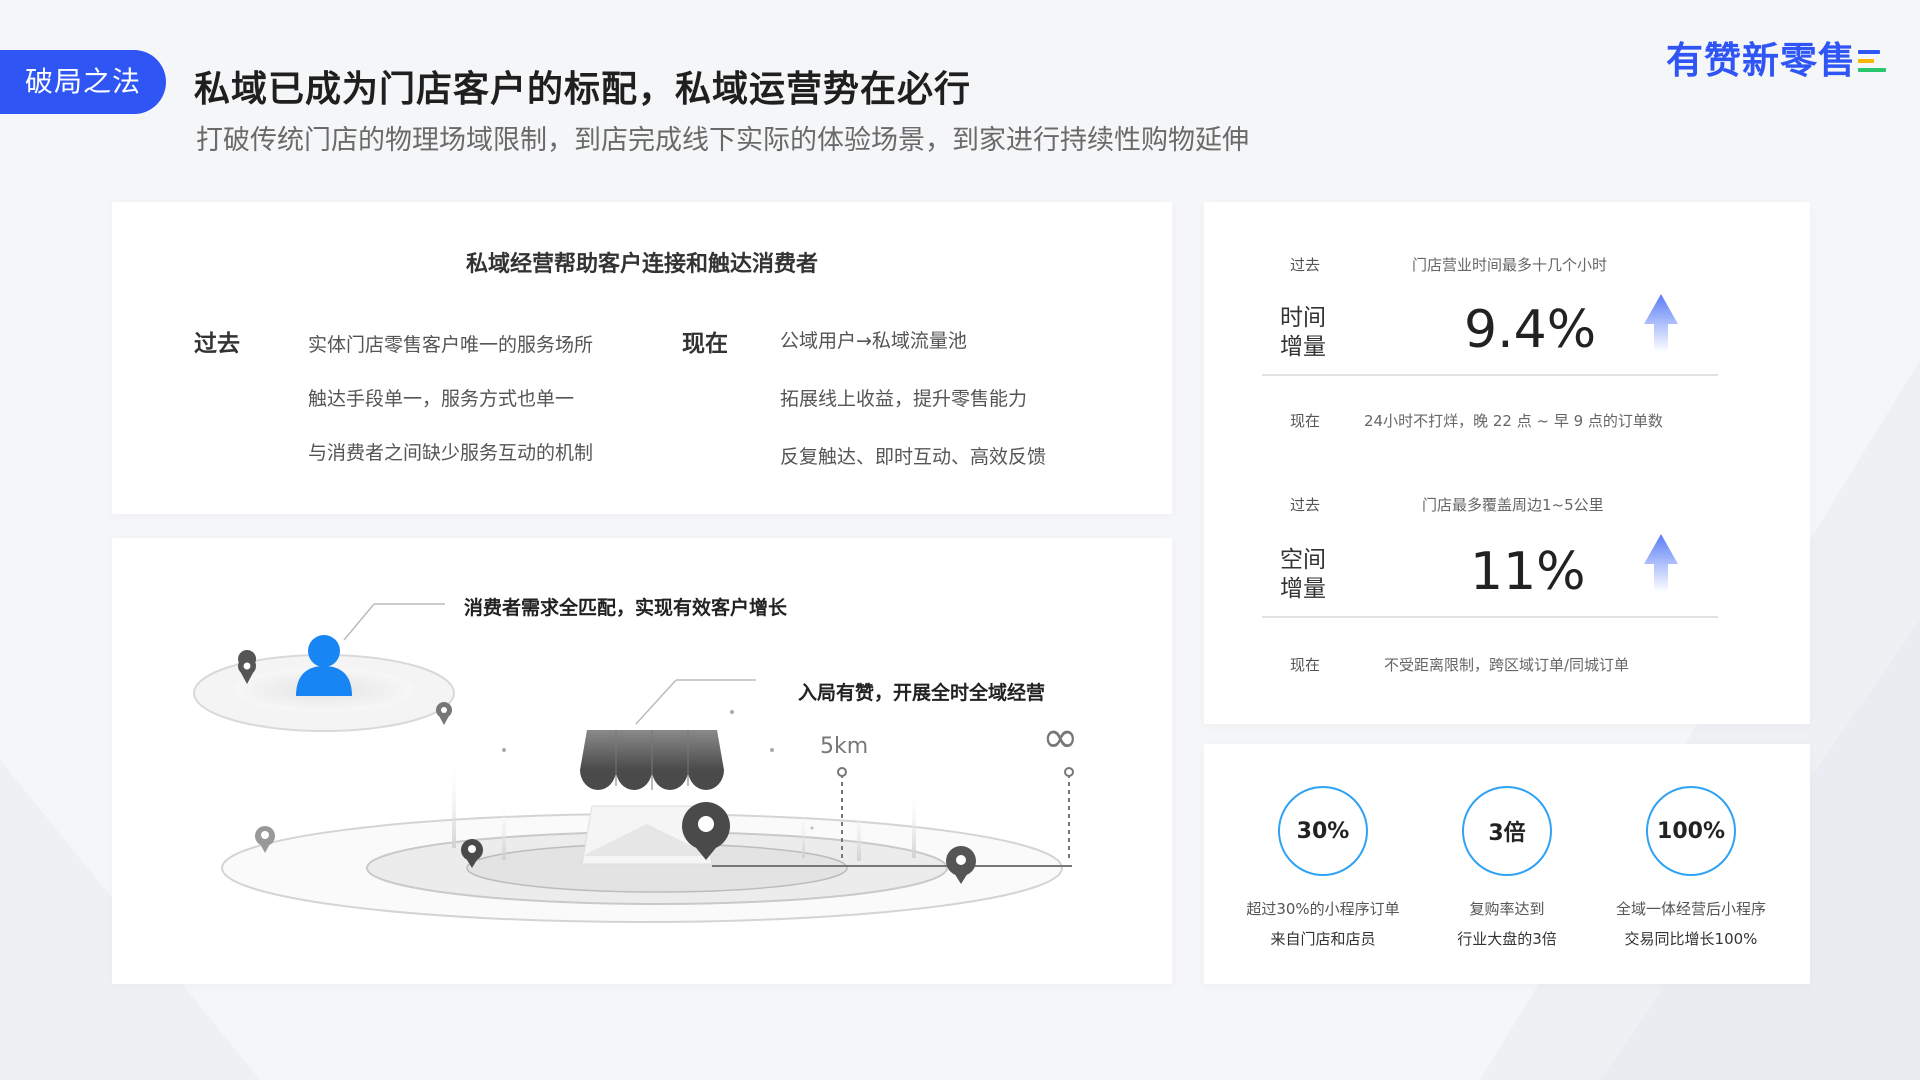 The image size is (1920, 1080). I want to click on stat-desc-line1: 全域一体经营后小程序, so click(1690, 909).